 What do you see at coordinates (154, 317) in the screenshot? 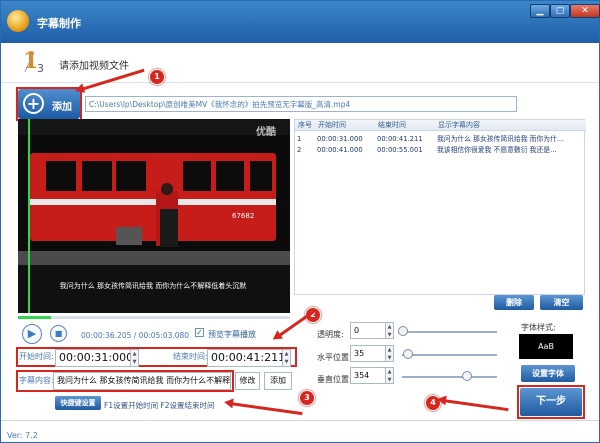
I see `video-progress-bar` at bounding box center [154, 317].